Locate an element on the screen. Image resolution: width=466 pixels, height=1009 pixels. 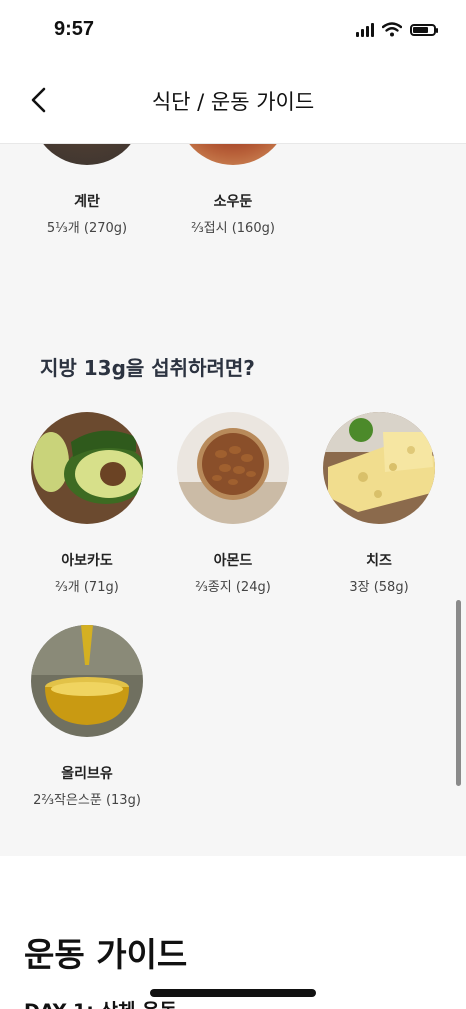
avocado-photo is located at coordinates (87, 468).